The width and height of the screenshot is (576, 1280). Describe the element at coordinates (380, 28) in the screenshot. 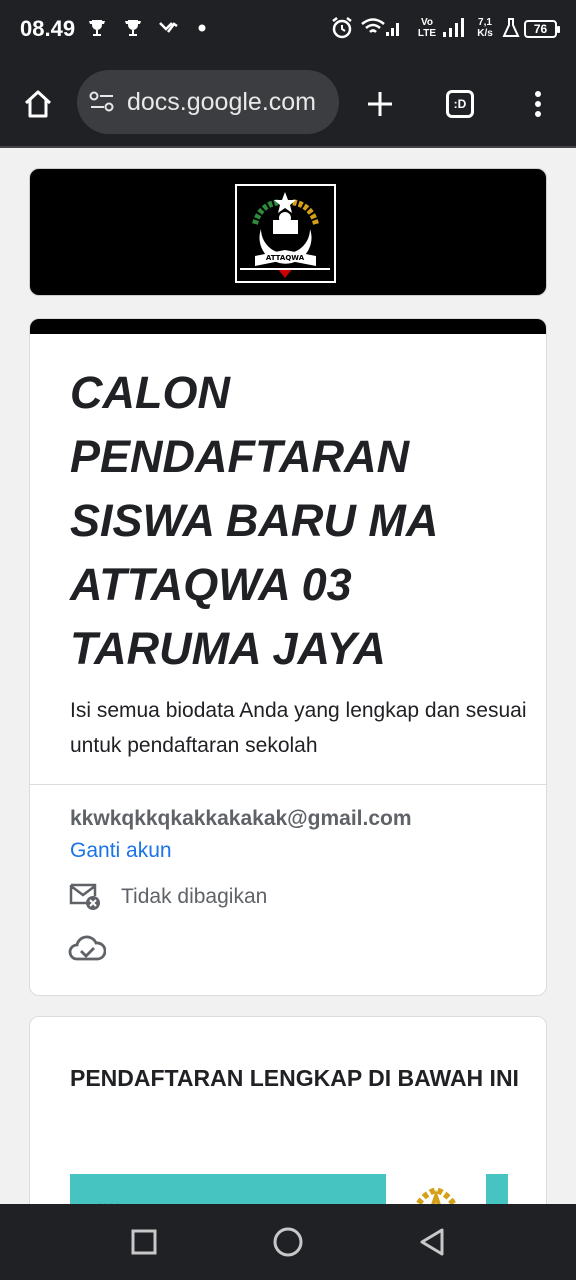

I see `wifi-icon` at that location.